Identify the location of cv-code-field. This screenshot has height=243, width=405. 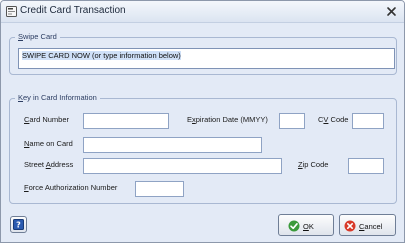
(368, 121).